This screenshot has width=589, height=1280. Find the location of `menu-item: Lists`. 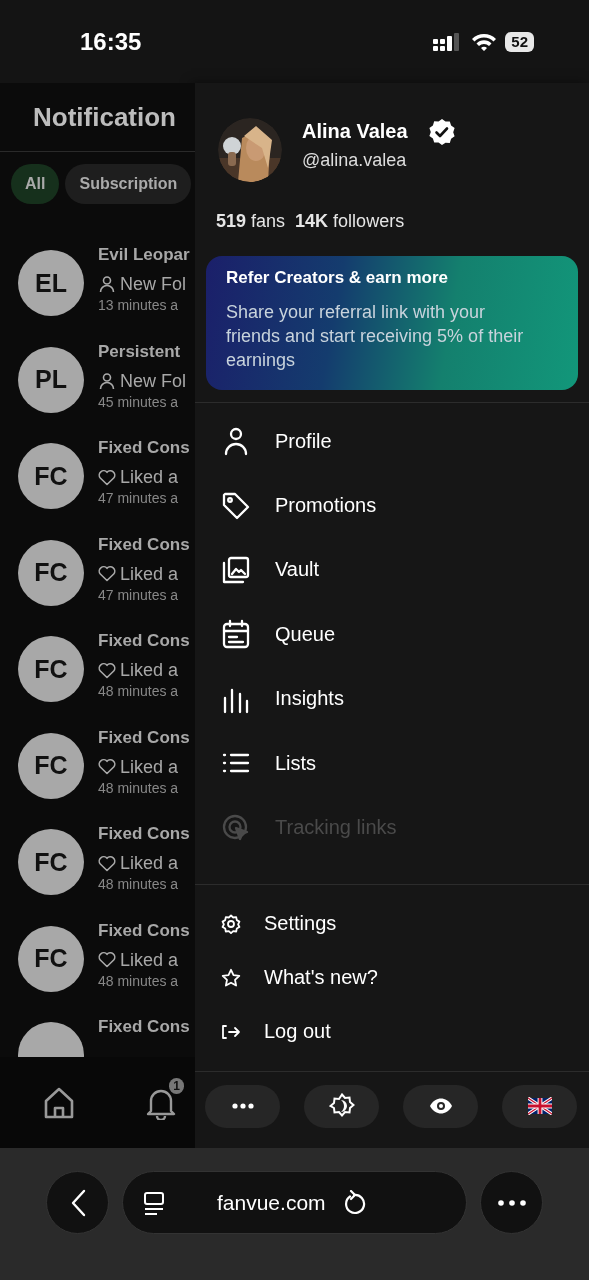

menu-item: Lists is located at coordinates (392, 763).